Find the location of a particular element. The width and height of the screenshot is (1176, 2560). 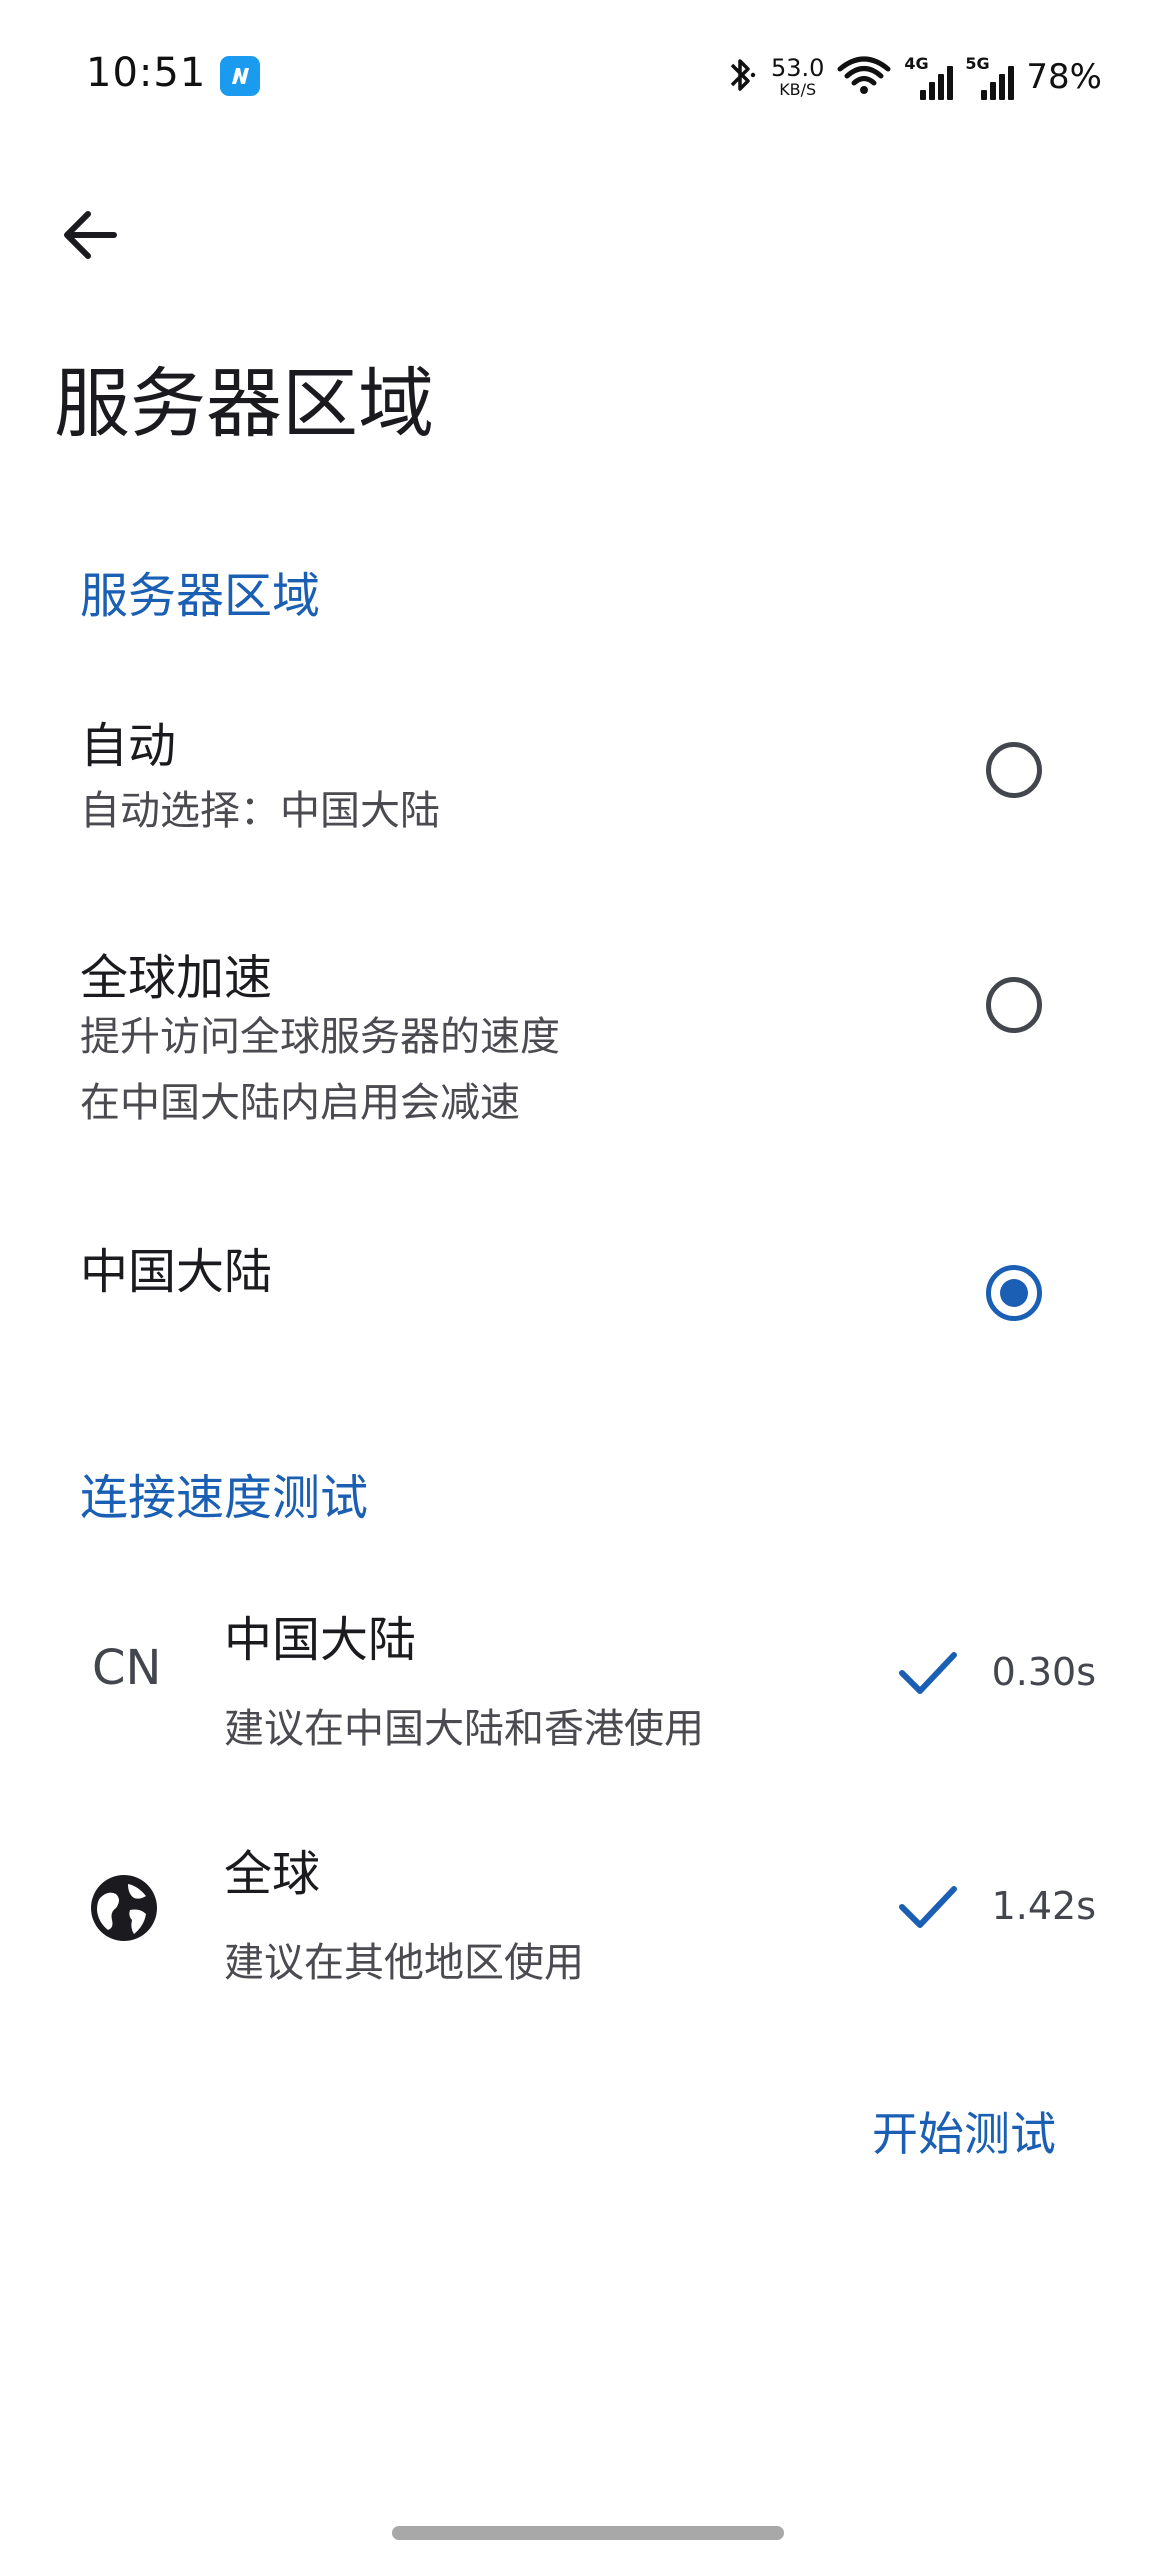

status-icons: 53.0 KB/S 4G 5G 78% is located at coordinates (912, 77).